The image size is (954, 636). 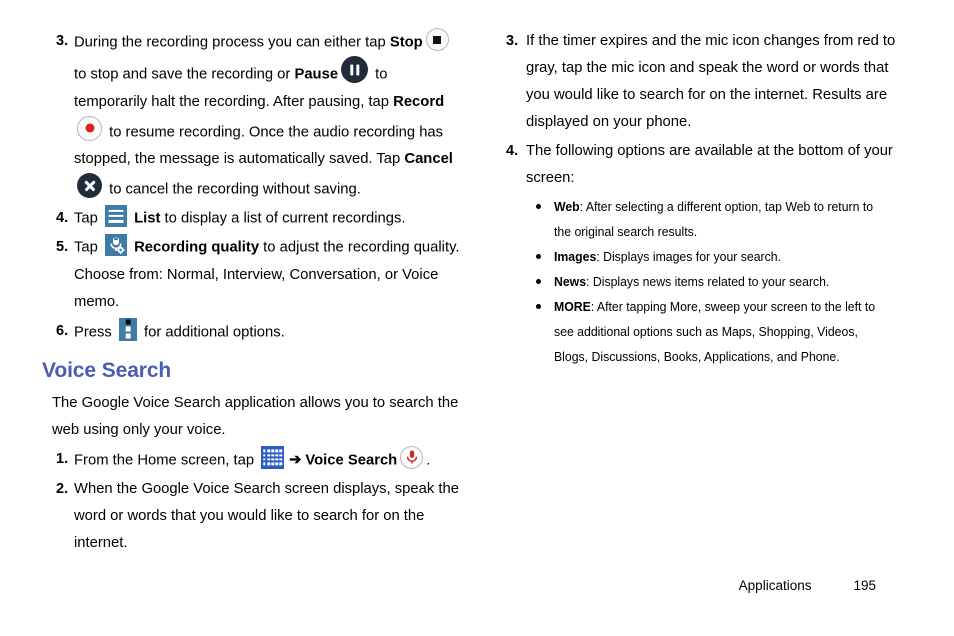 What do you see at coordinates (406, 42) in the screenshot?
I see `stop-label: Stop` at bounding box center [406, 42].